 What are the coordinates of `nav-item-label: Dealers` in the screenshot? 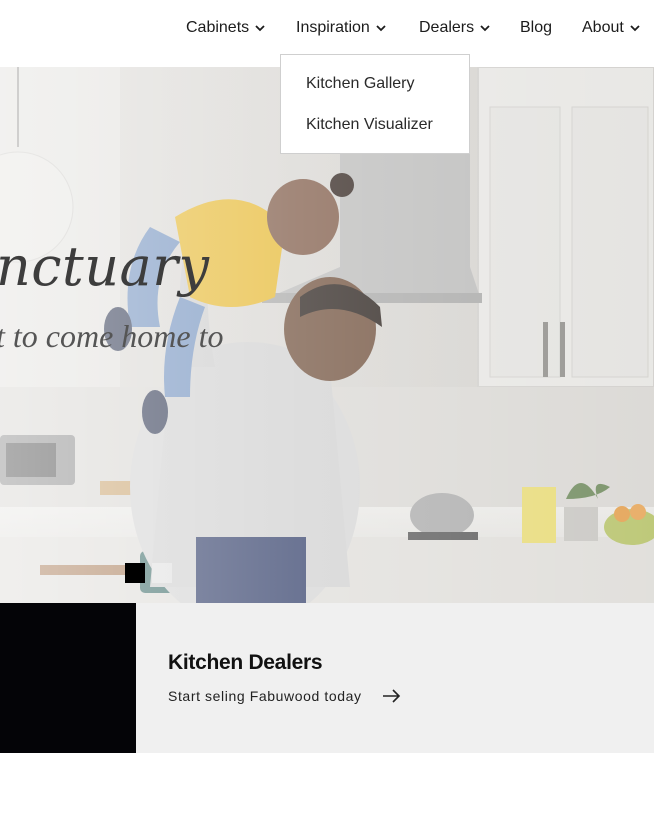 It's located at (447, 27).